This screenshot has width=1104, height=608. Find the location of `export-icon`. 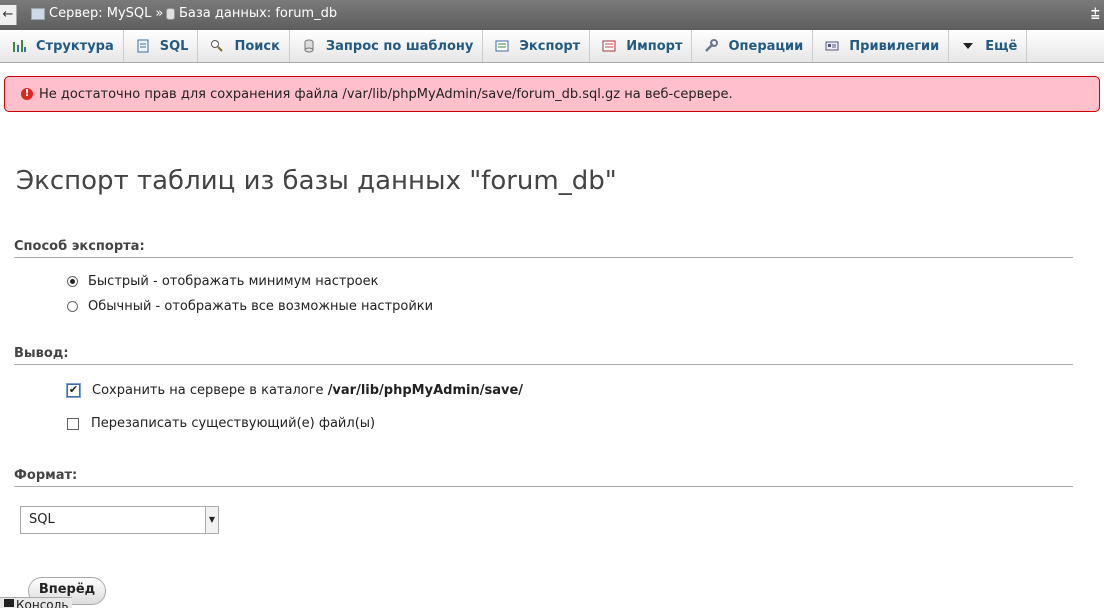

export-icon is located at coordinates (502, 46).